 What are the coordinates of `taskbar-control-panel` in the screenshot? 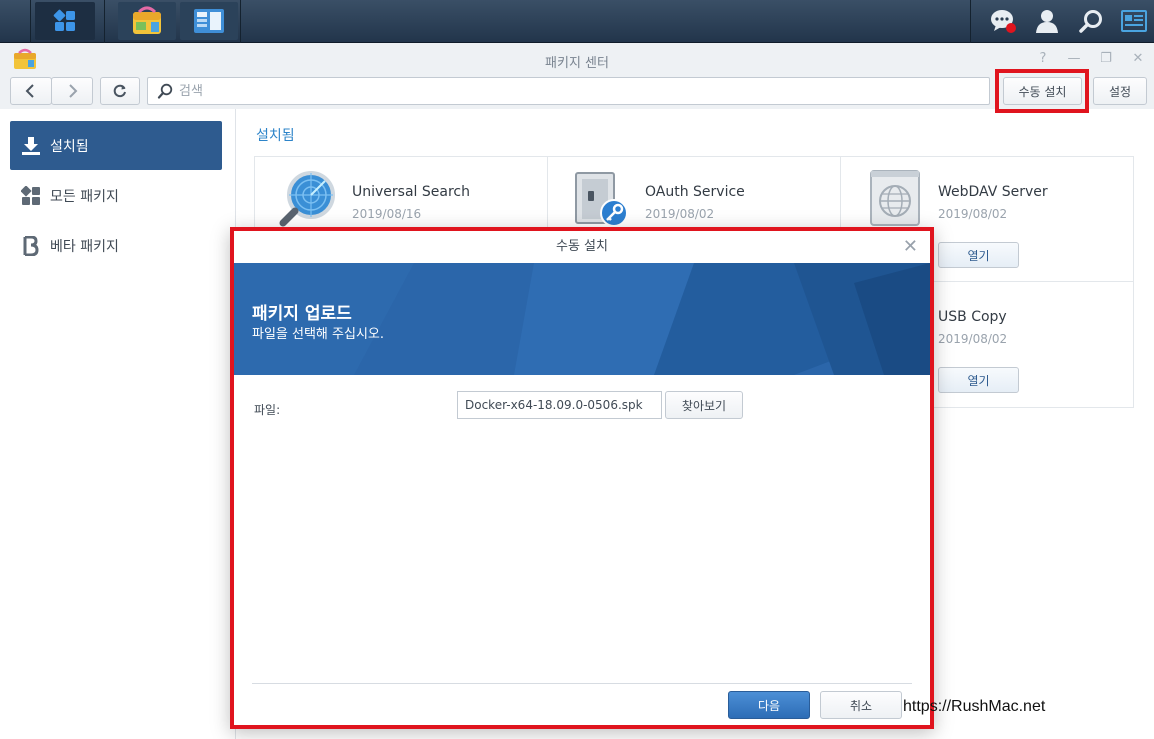 It's located at (209, 21).